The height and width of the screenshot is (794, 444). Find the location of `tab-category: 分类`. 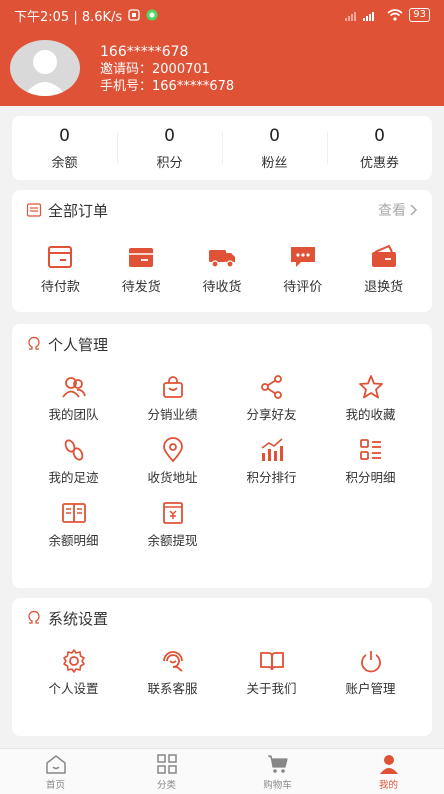

tab-category: 分类 is located at coordinates (166, 771).